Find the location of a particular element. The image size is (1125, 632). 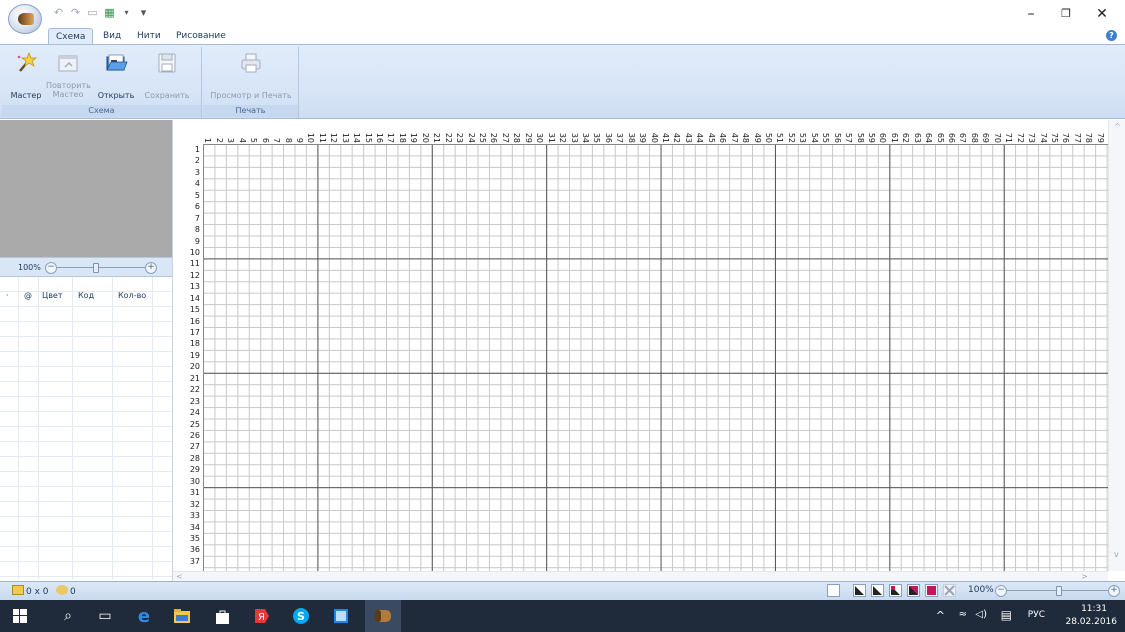

customize-qat-icon: ▾ is located at coordinates (143, 12).